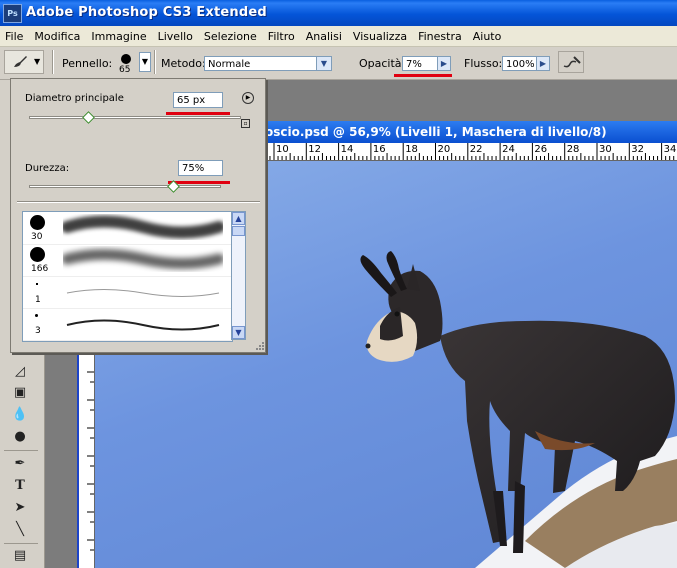  What do you see at coordinates (36, 315) in the screenshot?
I see `small-brush-icon` at bounding box center [36, 315].